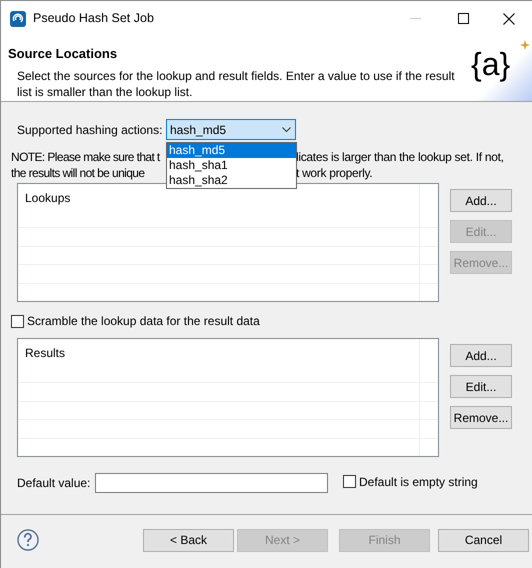 This screenshot has height=568, width=532. What do you see at coordinates (47, 198) in the screenshot?
I see `column-header: Lookups` at bounding box center [47, 198].